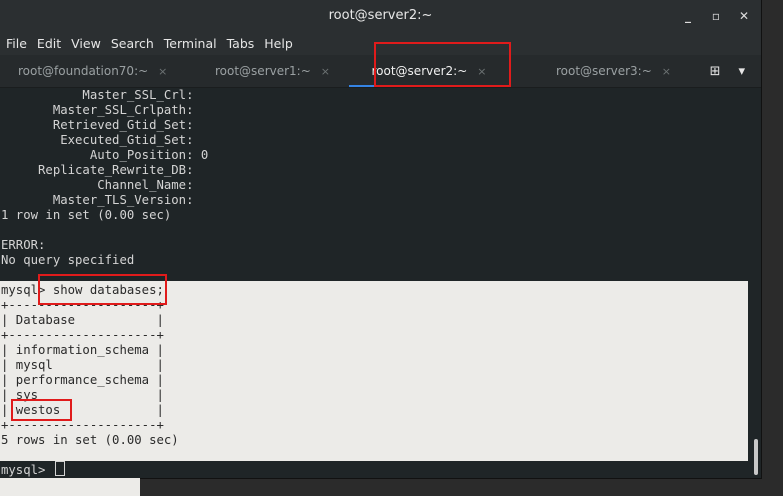 The width and height of the screenshot is (783, 496). What do you see at coordinates (132, 43) in the screenshot?
I see `menu-search: Search` at bounding box center [132, 43].